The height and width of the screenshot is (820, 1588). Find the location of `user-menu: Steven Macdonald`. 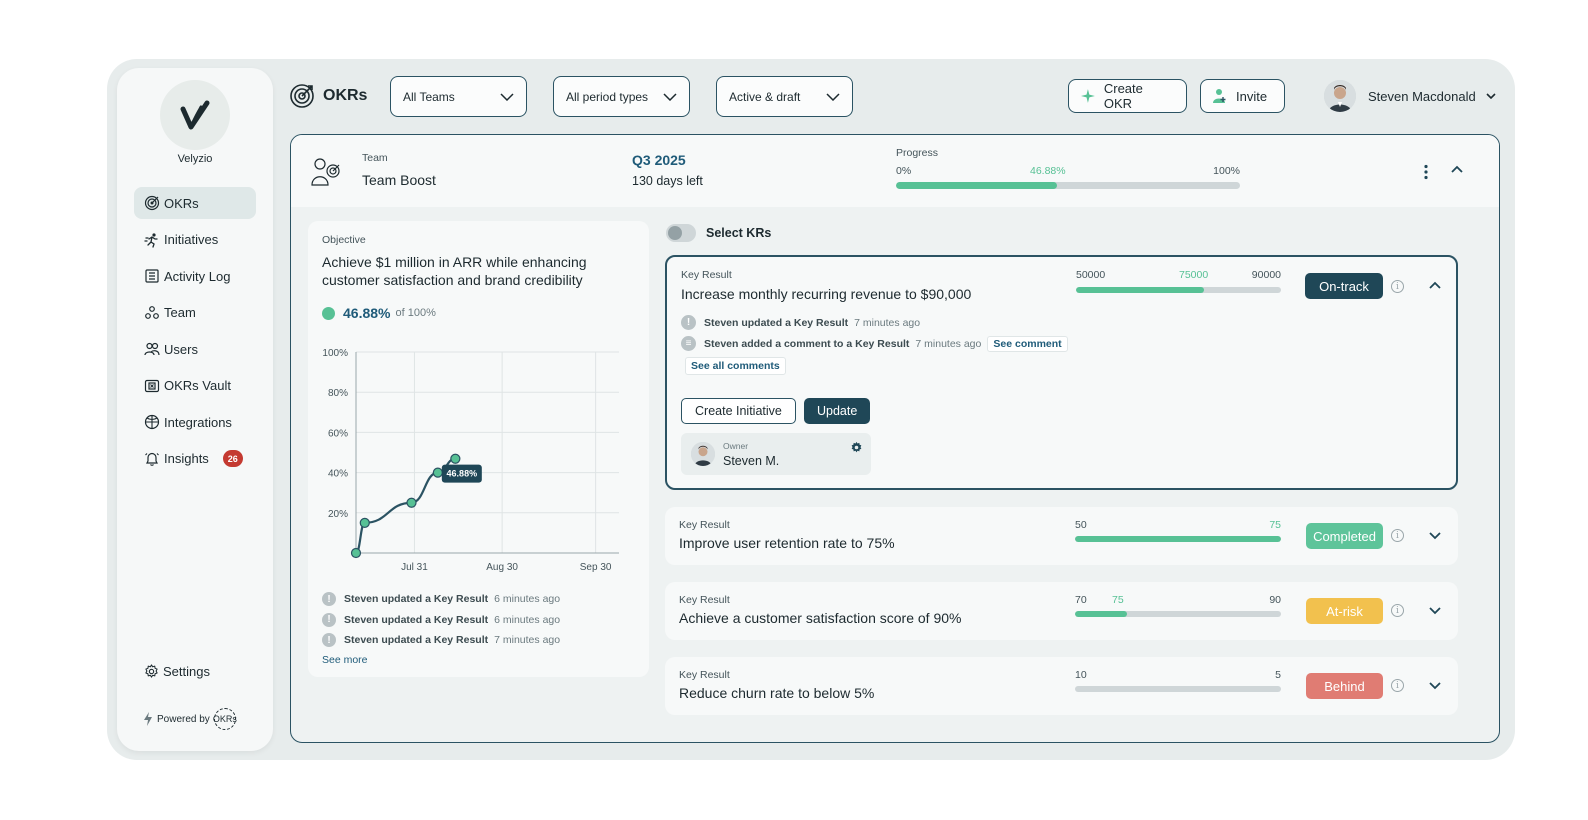

user-menu: Steven Macdonald is located at coordinates (1410, 96).